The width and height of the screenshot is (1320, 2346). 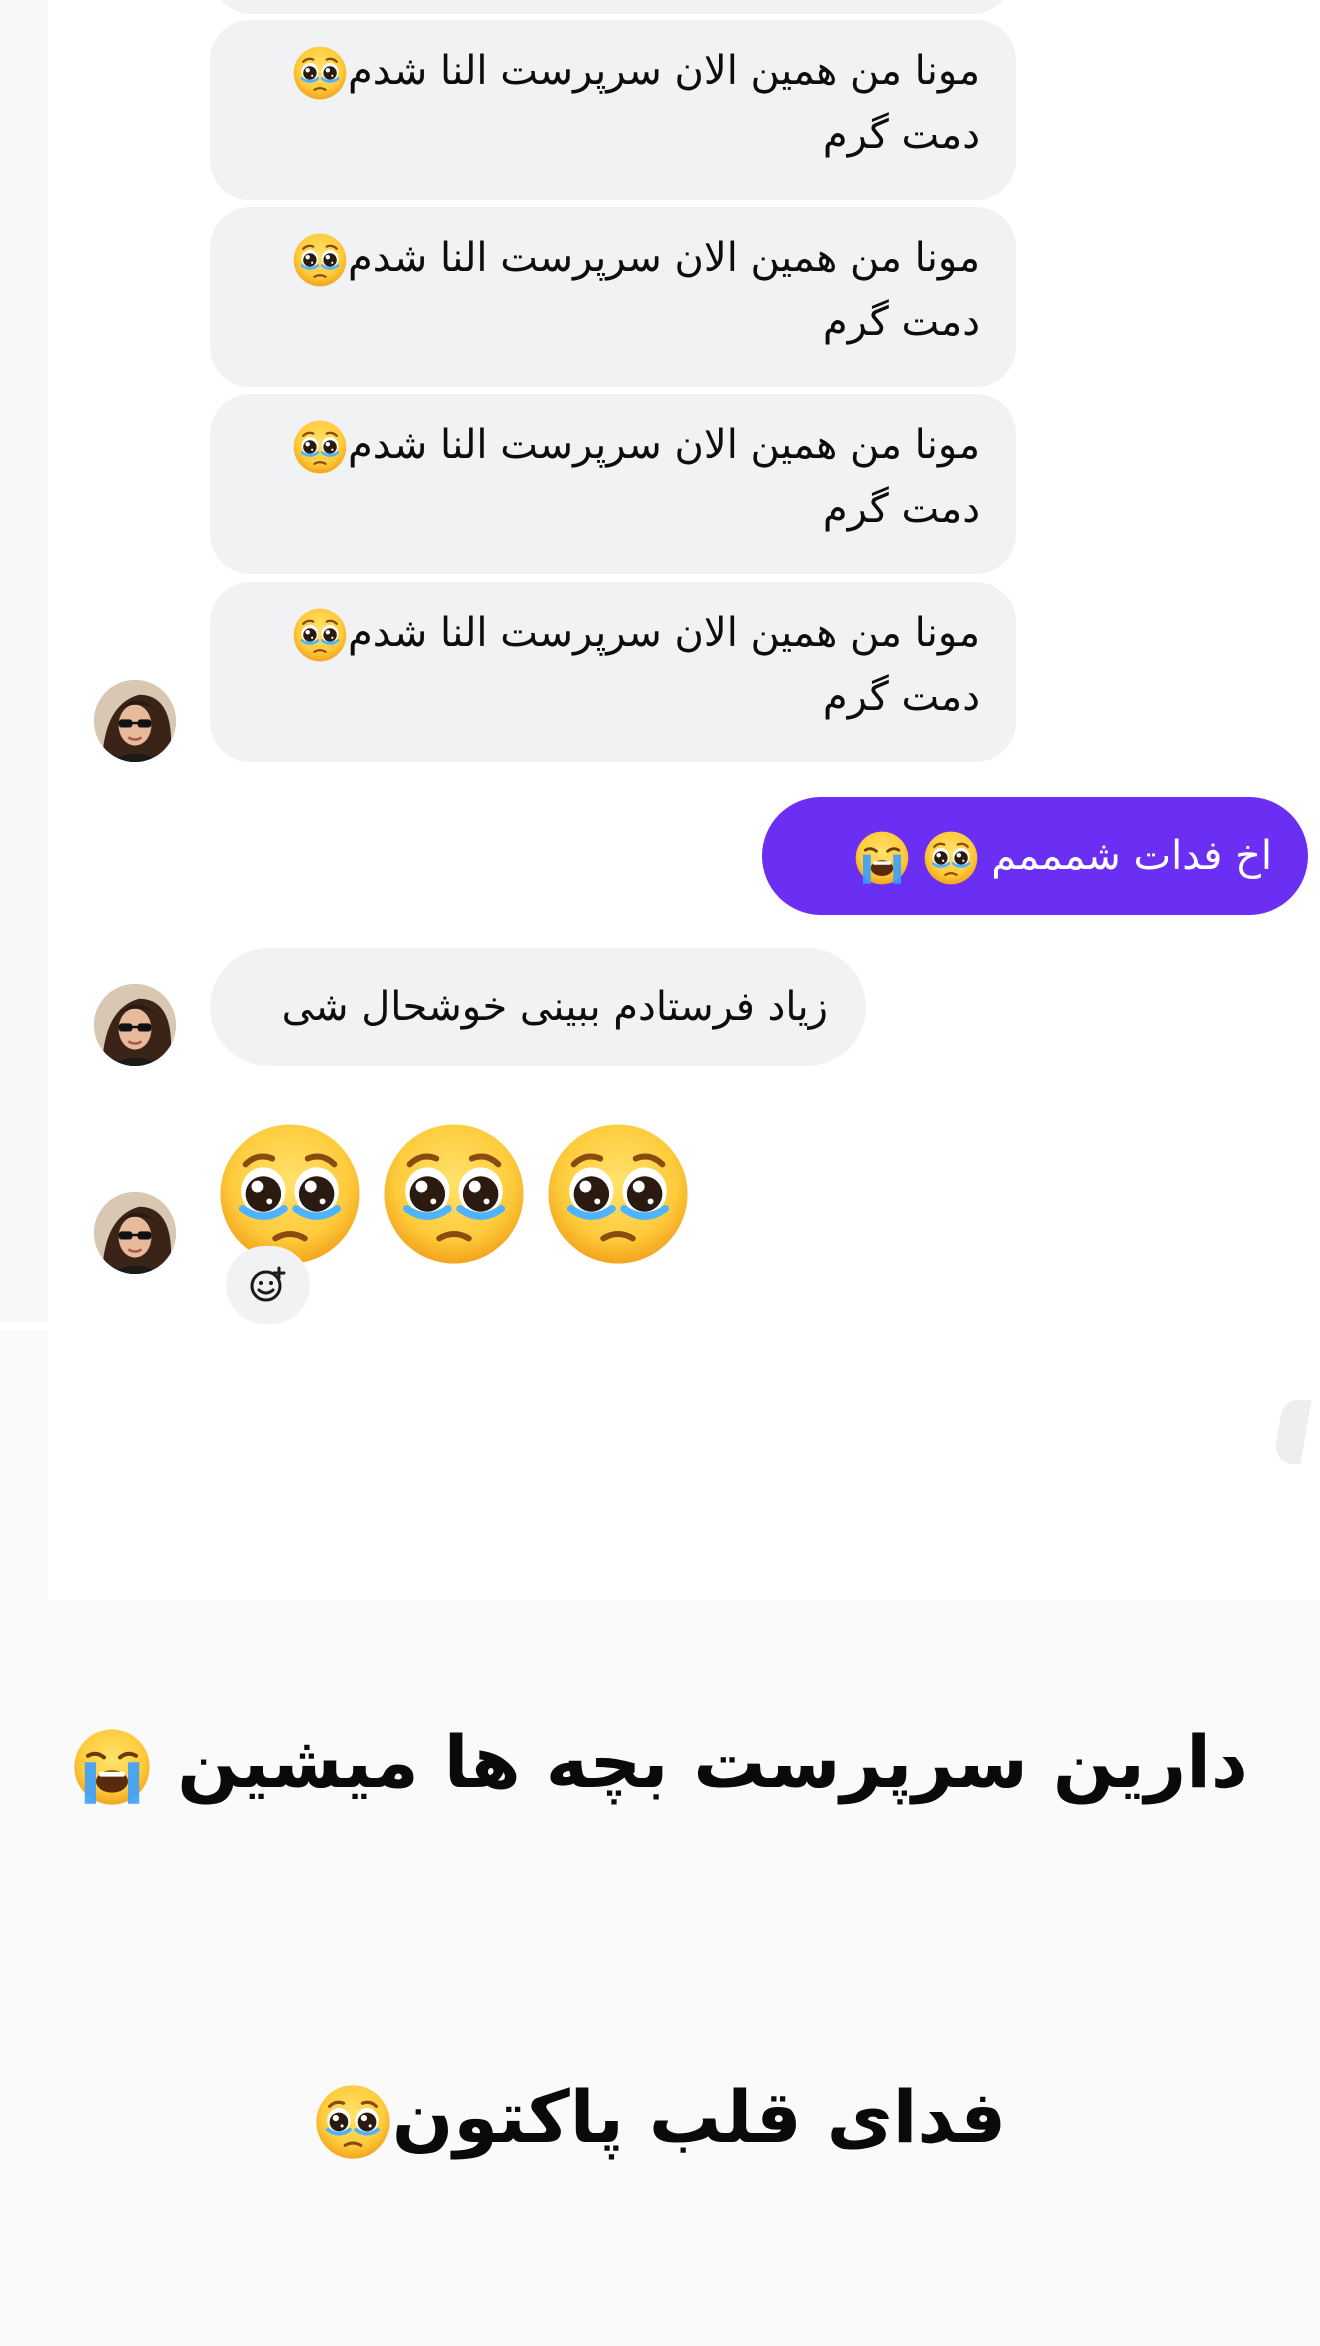 What do you see at coordinates (1131, 856) in the screenshot?
I see `message-text: اخ فدات شمممم` at bounding box center [1131, 856].